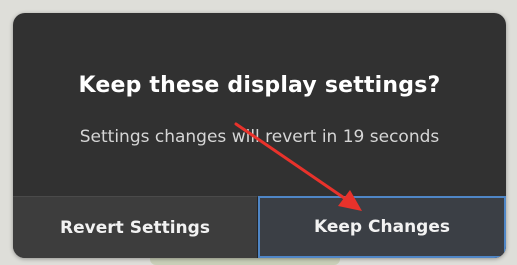 This screenshot has height=265, width=517. Describe the element at coordinates (382, 227) in the screenshot. I see `keep-changes-button: Keep Changes` at that location.